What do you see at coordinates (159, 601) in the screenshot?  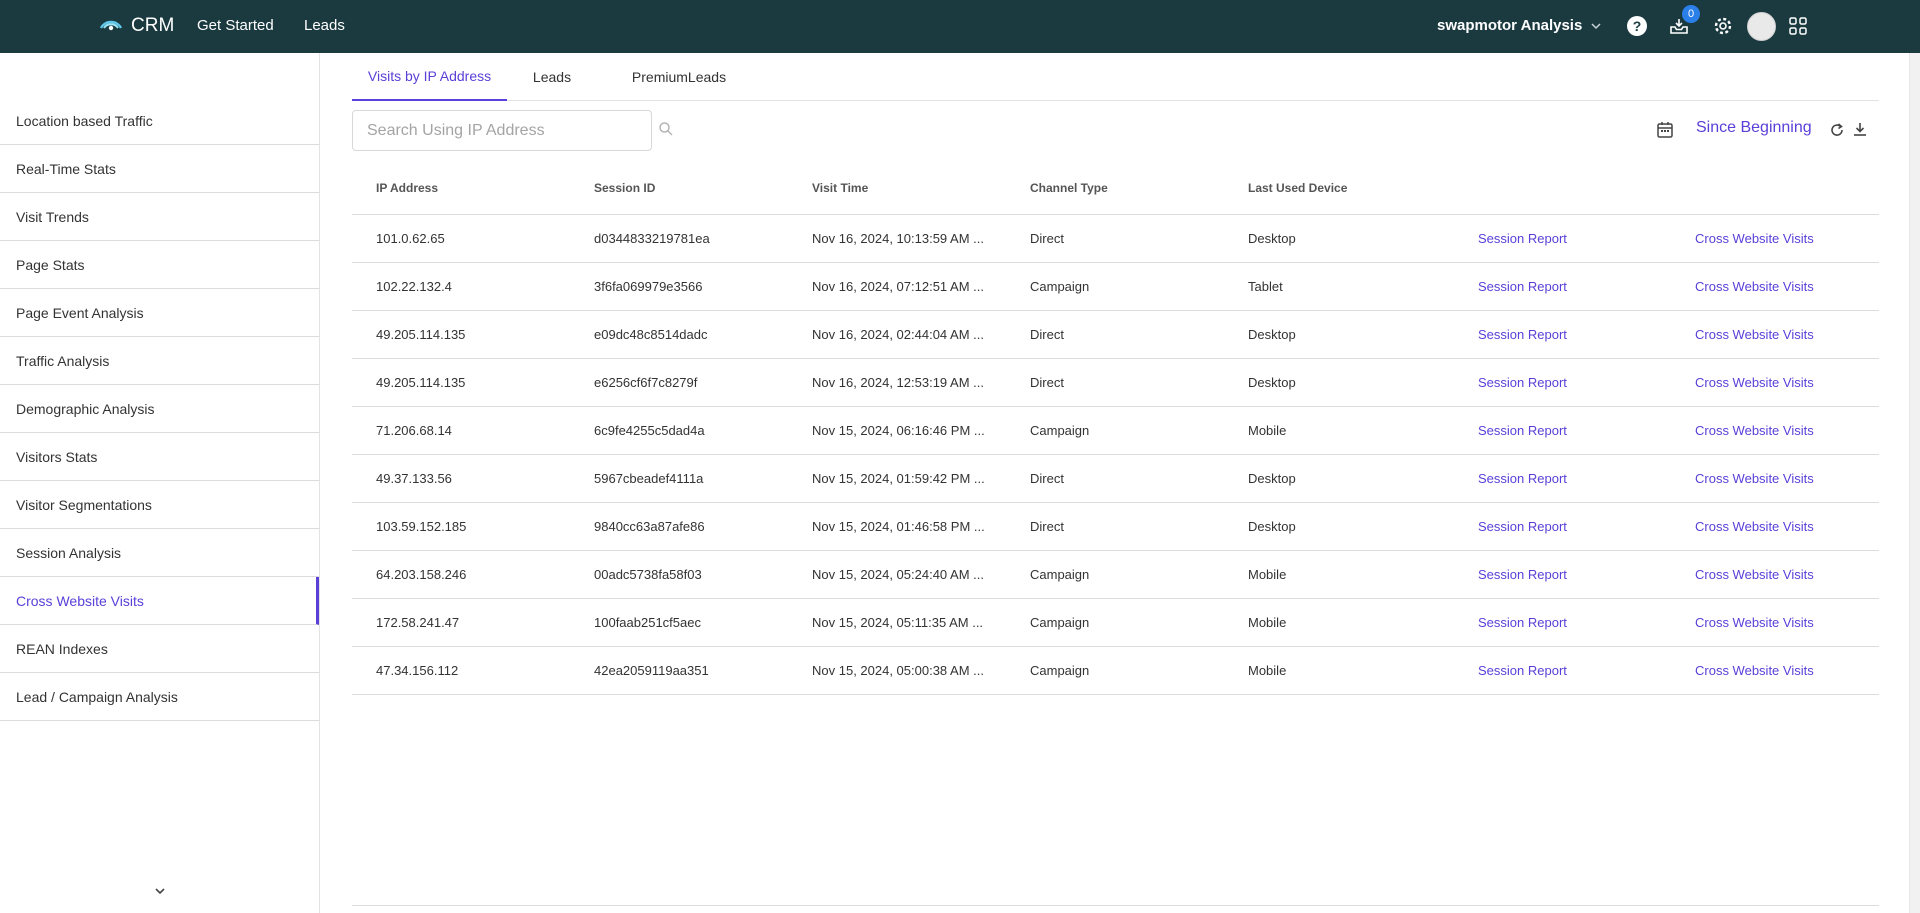 I see `sidebar-item-cross-website-visits: Cross Website Visits` at bounding box center [159, 601].